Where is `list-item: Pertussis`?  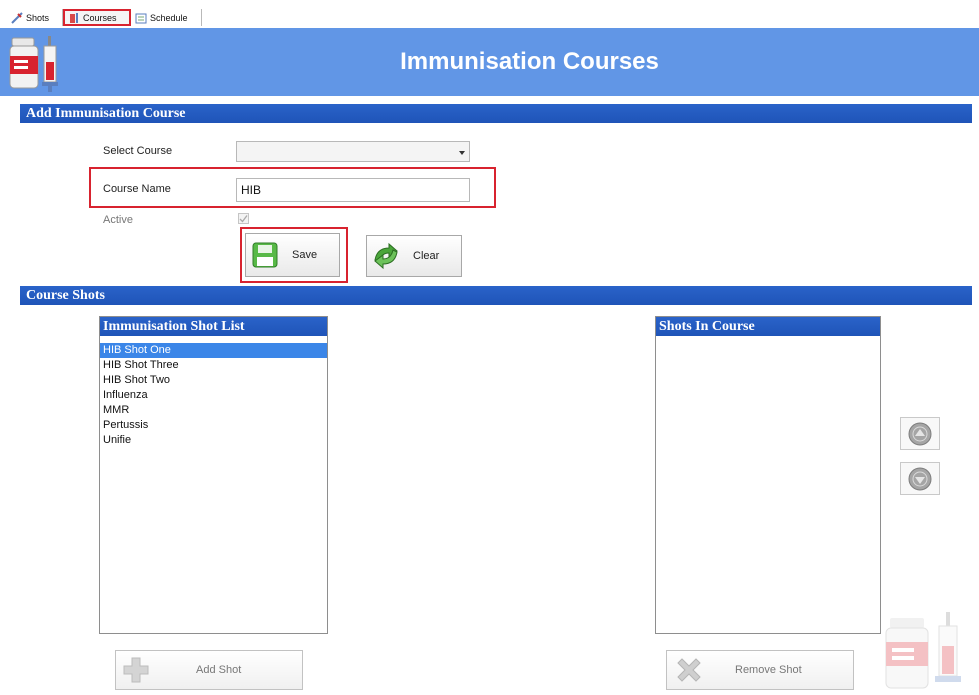
list-item: Pertussis is located at coordinates (213, 425).